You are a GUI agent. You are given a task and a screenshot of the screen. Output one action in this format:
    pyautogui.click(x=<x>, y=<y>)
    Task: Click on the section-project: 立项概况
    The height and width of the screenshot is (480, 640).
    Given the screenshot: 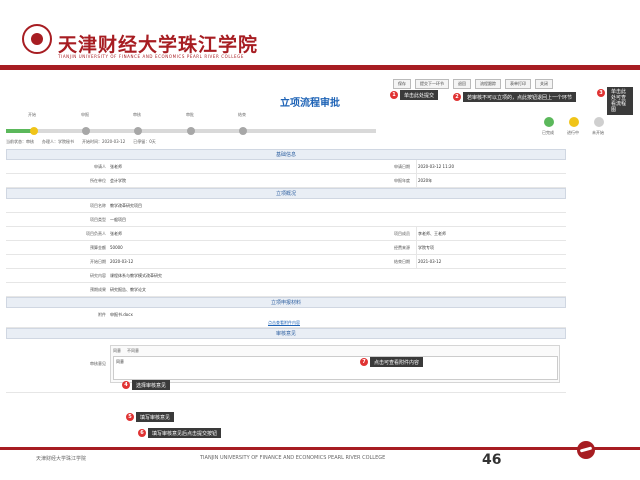 What is the action you would take?
    pyautogui.click(x=286, y=193)
    